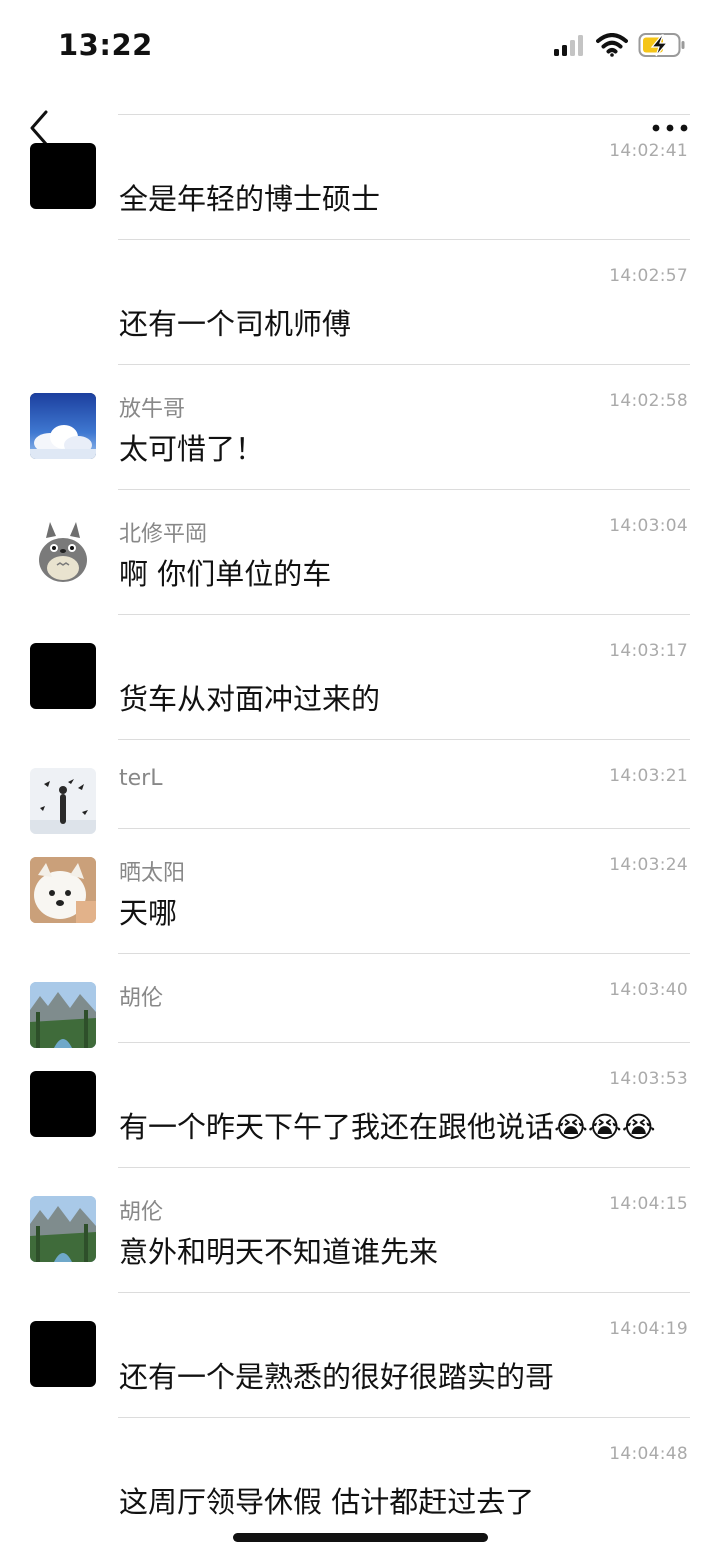  Describe the element at coordinates (648, 276) in the screenshot. I see `message-time: 14:02:57` at that location.